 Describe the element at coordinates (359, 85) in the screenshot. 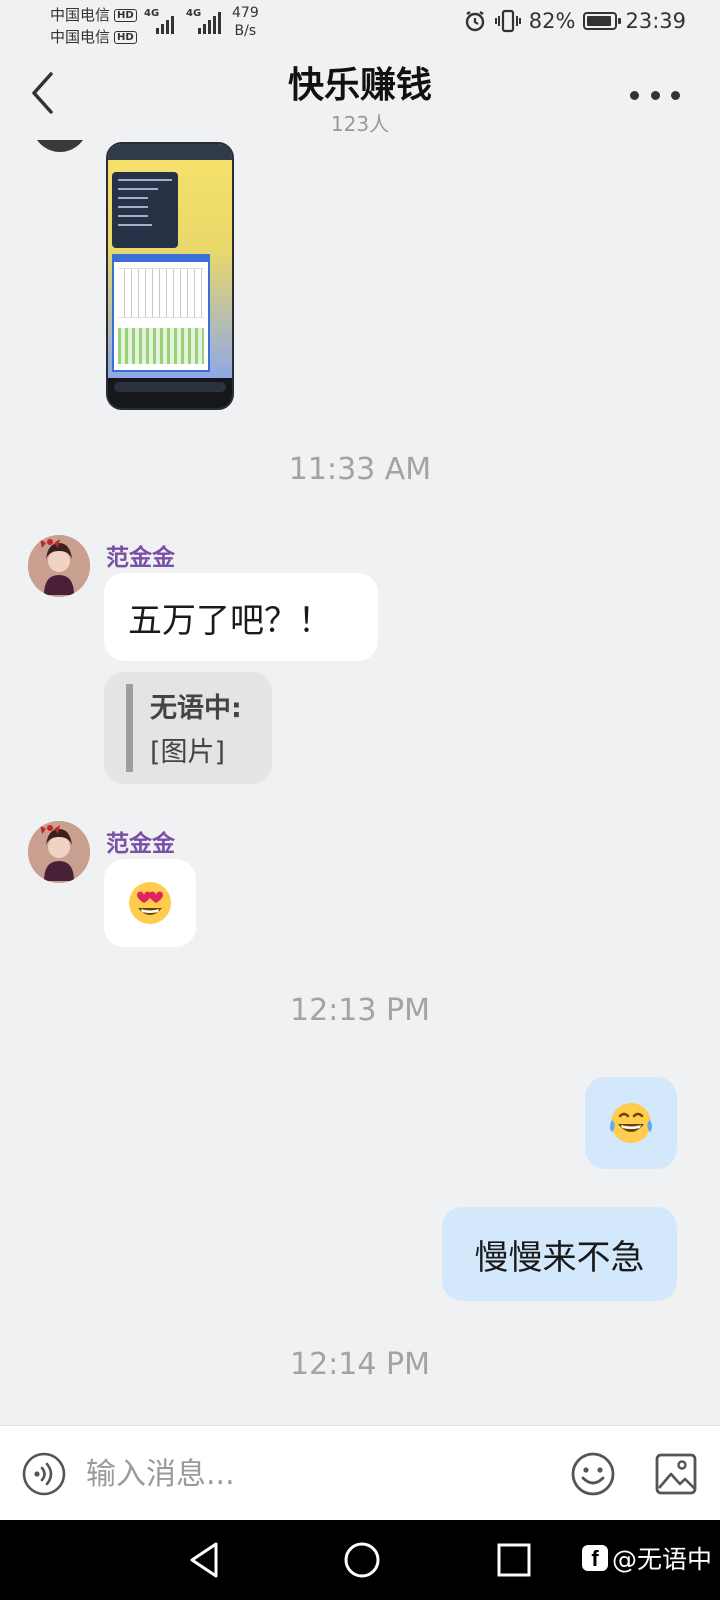

I see `group-title: 快乐赚钱` at that location.